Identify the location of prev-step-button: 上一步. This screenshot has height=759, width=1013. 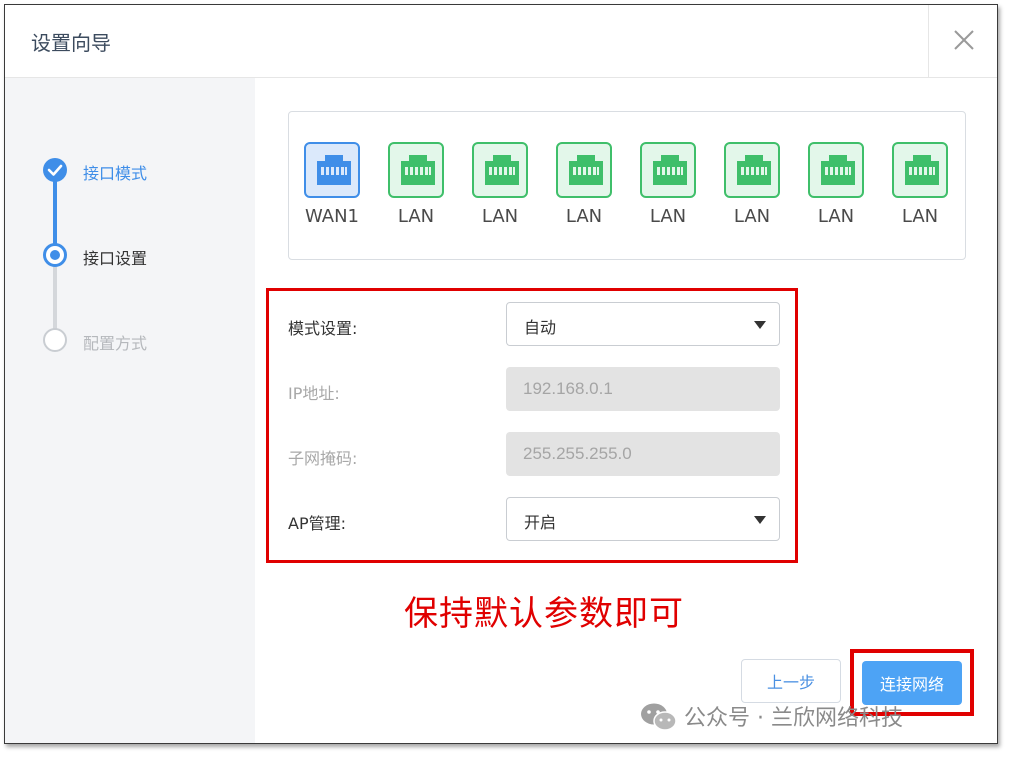
(791, 681).